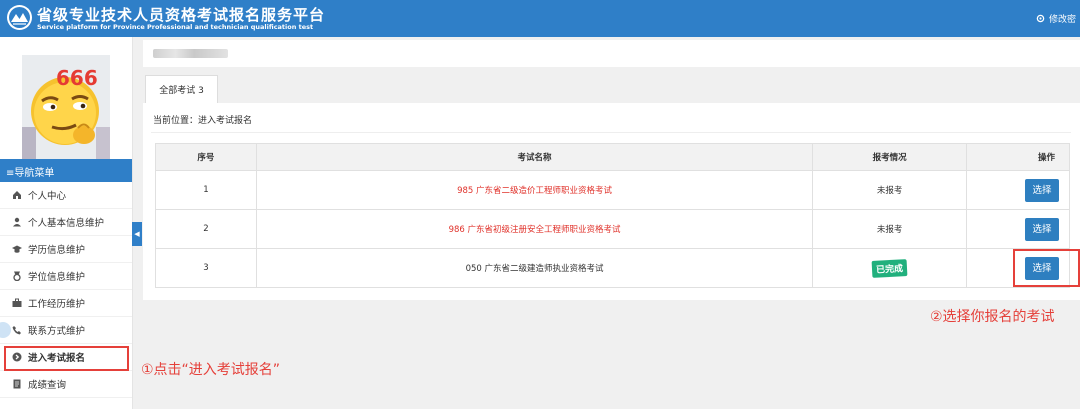 Image resolution: width=1080 pixels, height=409 pixels. Describe the element at coordinates (890, 157) in the screenshot. I see `column-header-status: 报考情况` at that location.